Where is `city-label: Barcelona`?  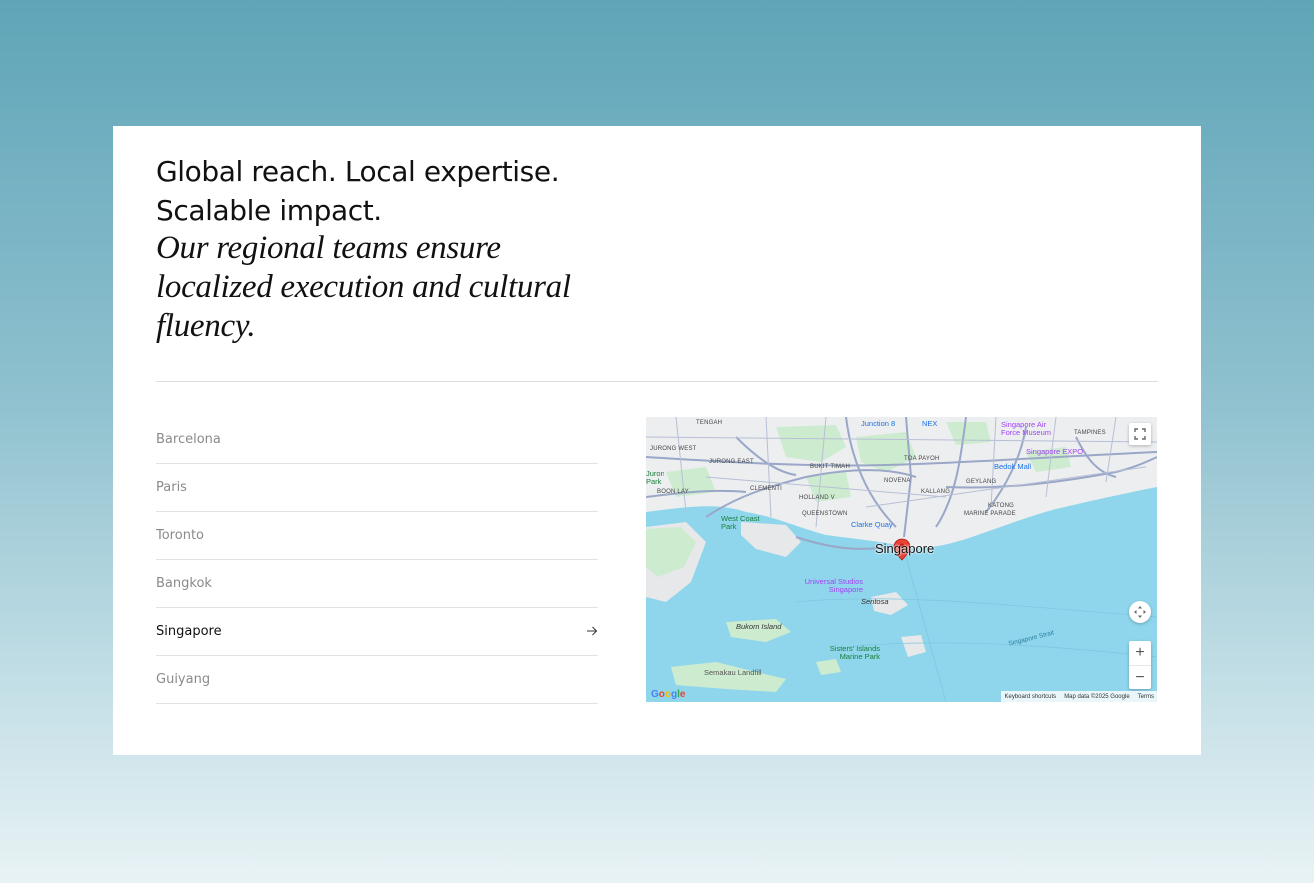
city-label: Barcelona is located at coordinates (188, 439).